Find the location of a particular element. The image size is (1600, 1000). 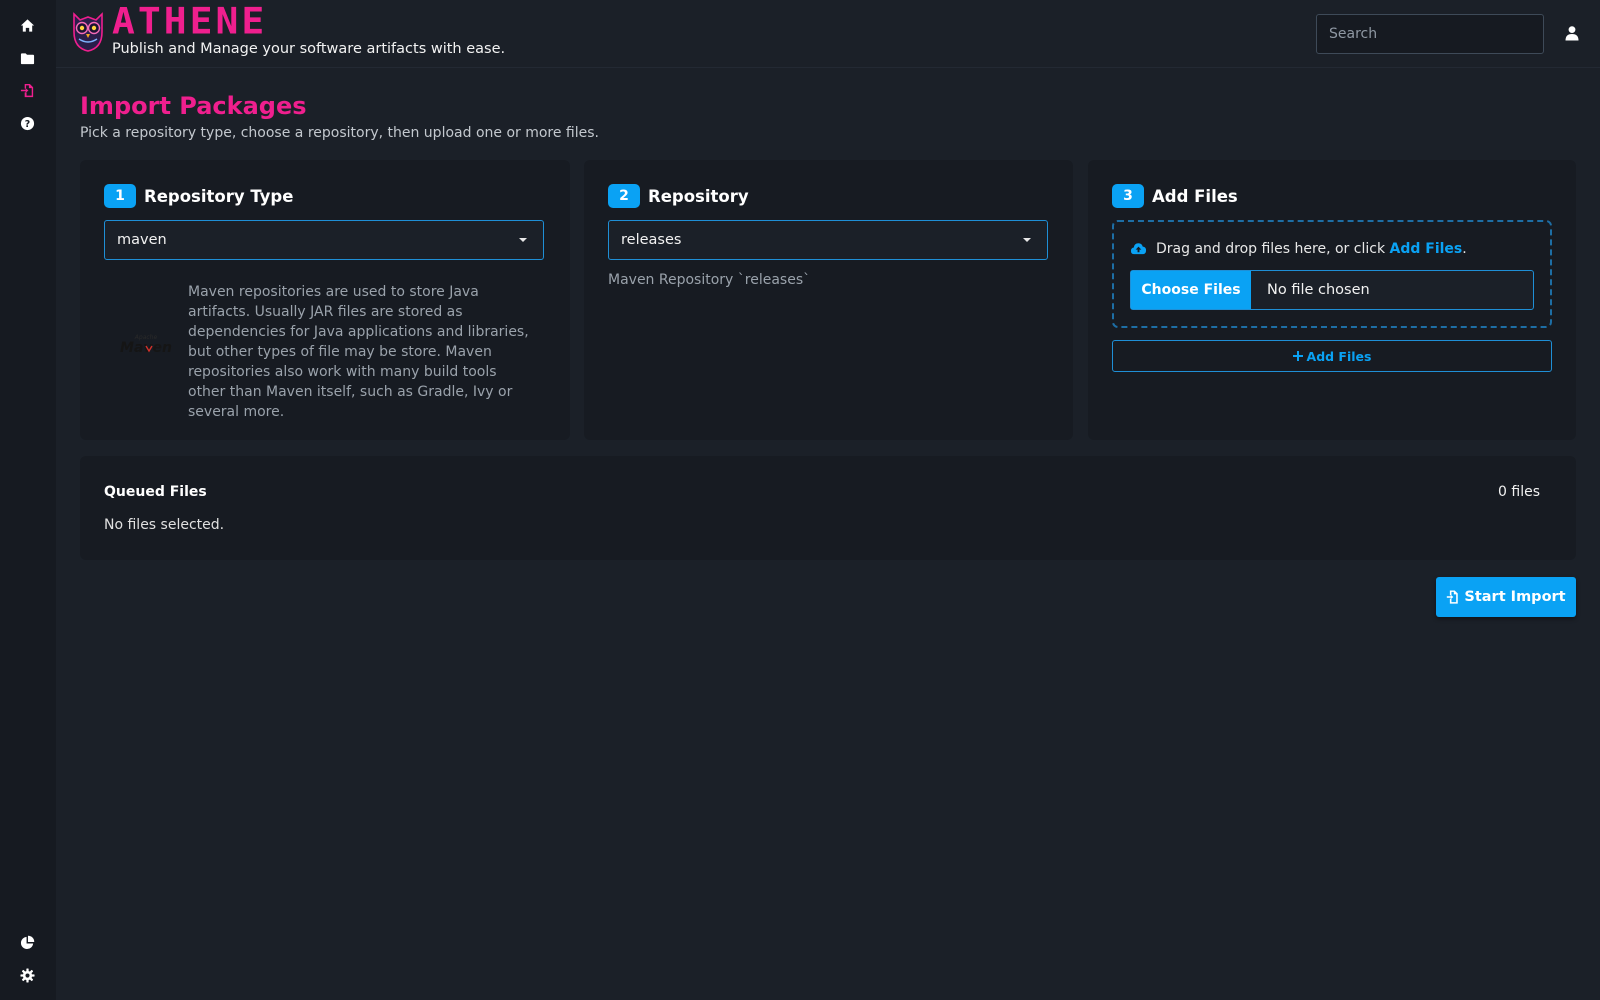

queued-files-count: 0 files is located at coordinates (1519, 492).